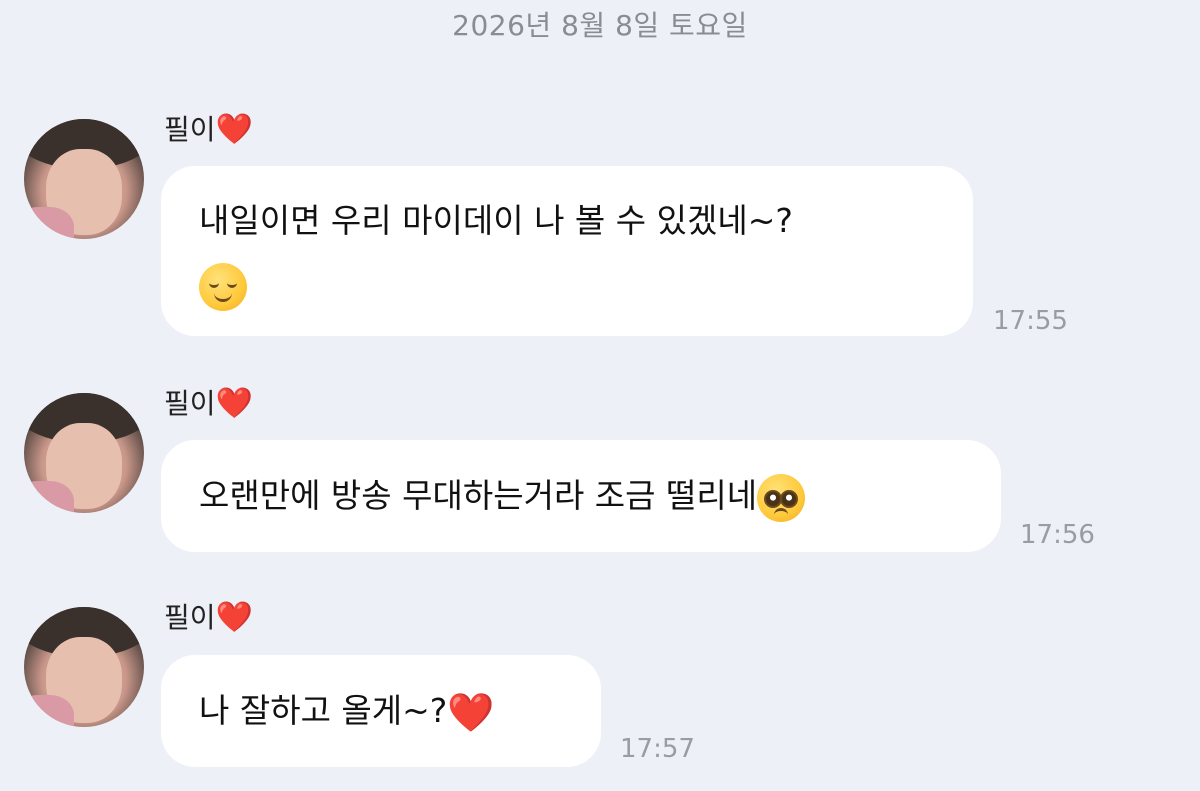 This screenshot has width=1200, height=791. What do you see at coordinates (323, 710) in the screenshot?
I see `message-text: 나 잘하고 올게~?` at bounding box center [323, 710].